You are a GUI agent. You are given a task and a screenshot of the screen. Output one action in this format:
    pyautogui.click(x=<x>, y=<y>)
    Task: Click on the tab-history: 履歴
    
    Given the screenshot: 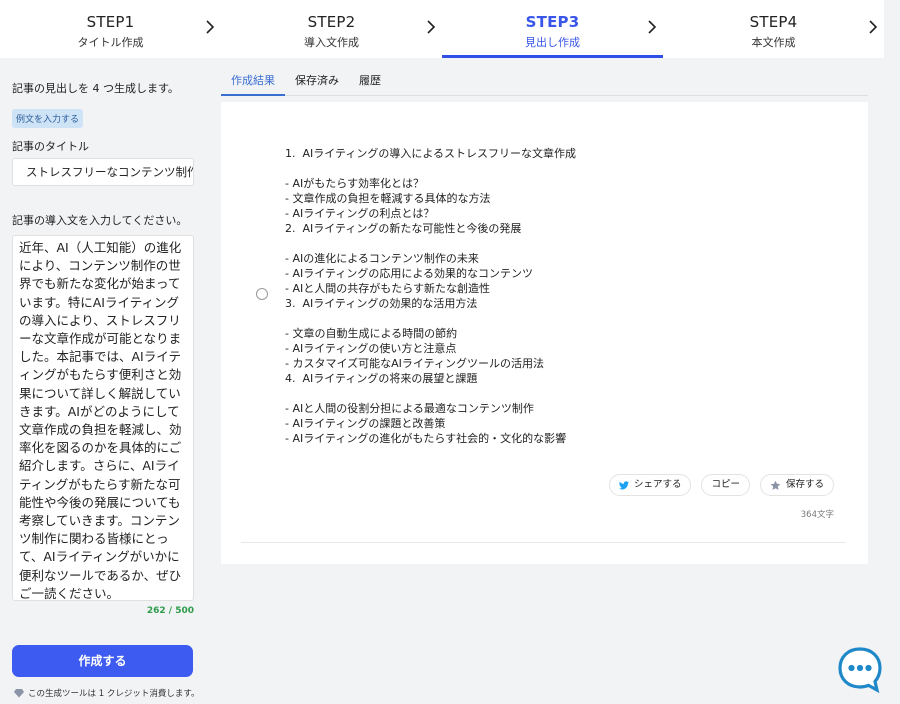 What is the action you would take?
    pyautogui.click(x=370, y=81)
    